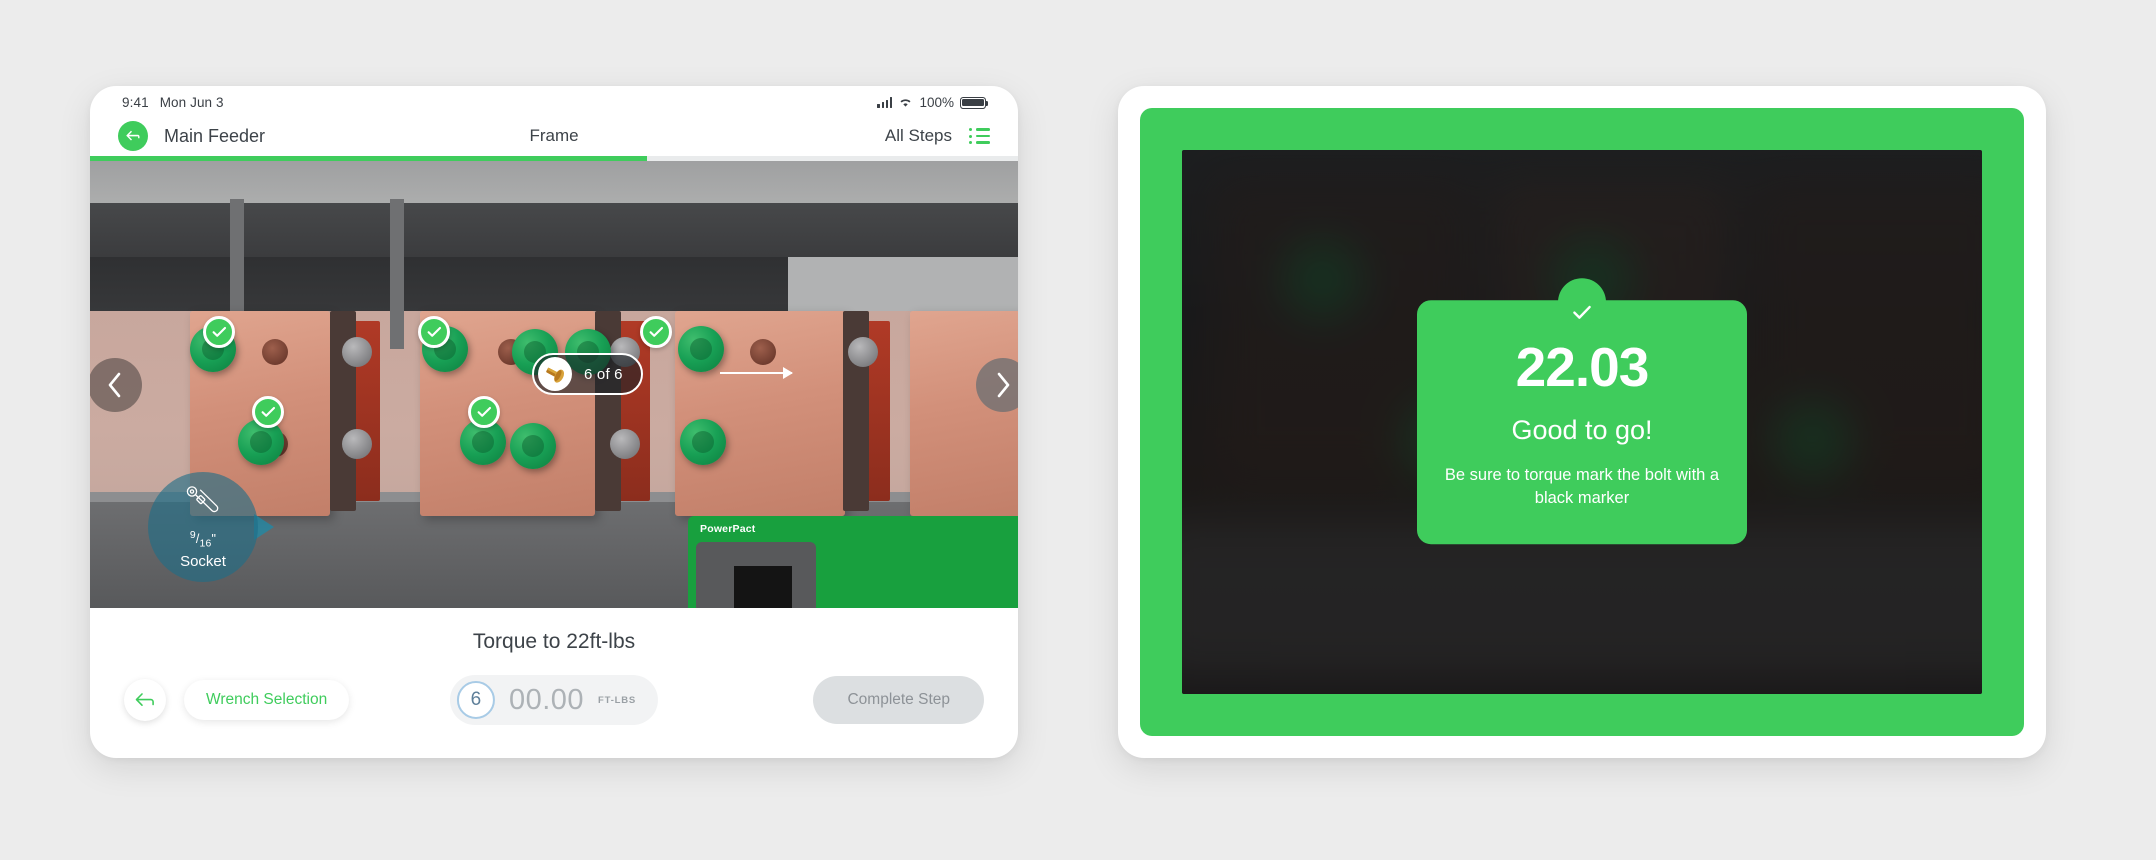 The width and height of the screenshot is (2156, 860). What do you see at coordinates (267, 700) in the screenshot?
I see `wrench-selection-button: Wrench Selection` at bounding box center [267, 700].